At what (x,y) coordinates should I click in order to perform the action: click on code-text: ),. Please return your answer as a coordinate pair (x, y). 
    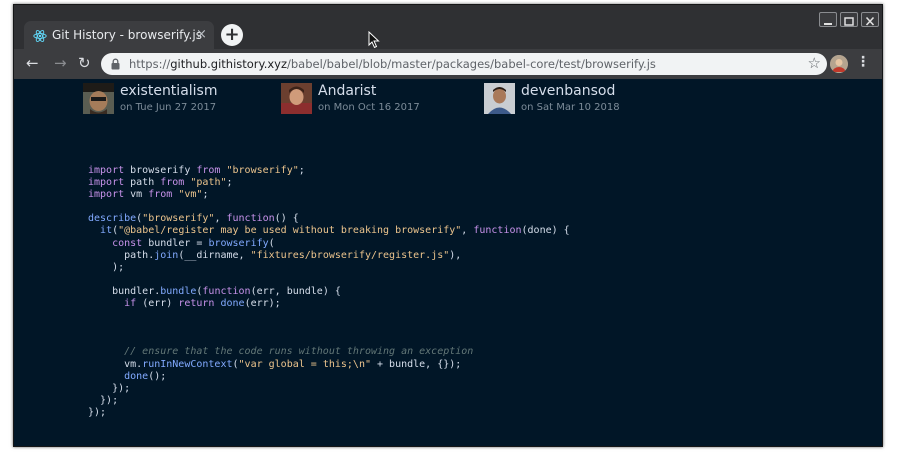
    Looking at the image, I should click on (455, 255).